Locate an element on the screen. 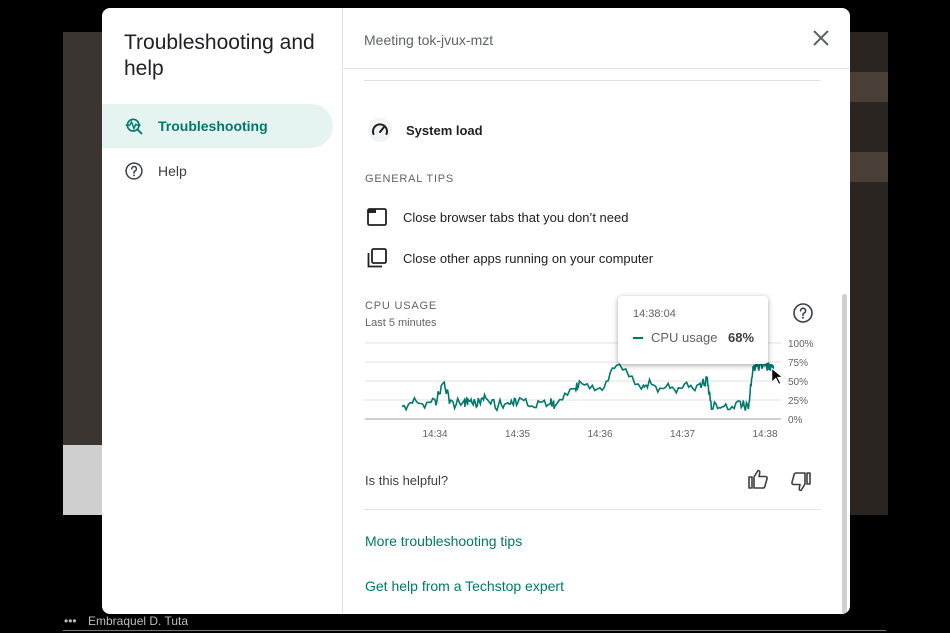  sidebar-item-label: Help is located at coordinates (172, 171).